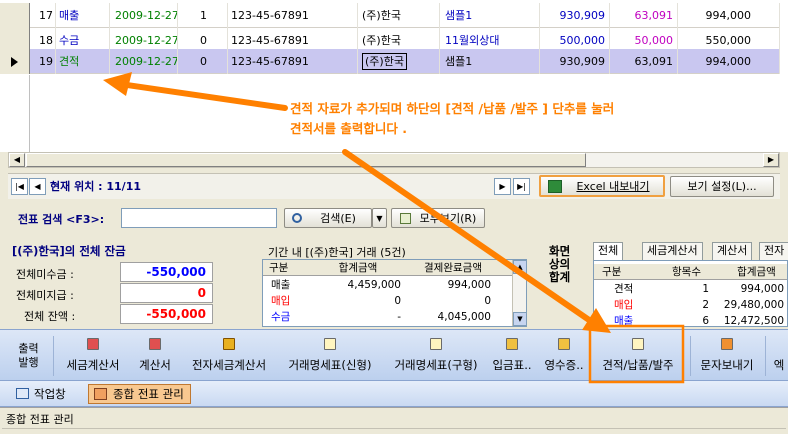  What do you see at coordinates (690, 272) in the screenshot?
I see `table-header: 구분 항목수 합계금액` at bounding box center [690, 272].